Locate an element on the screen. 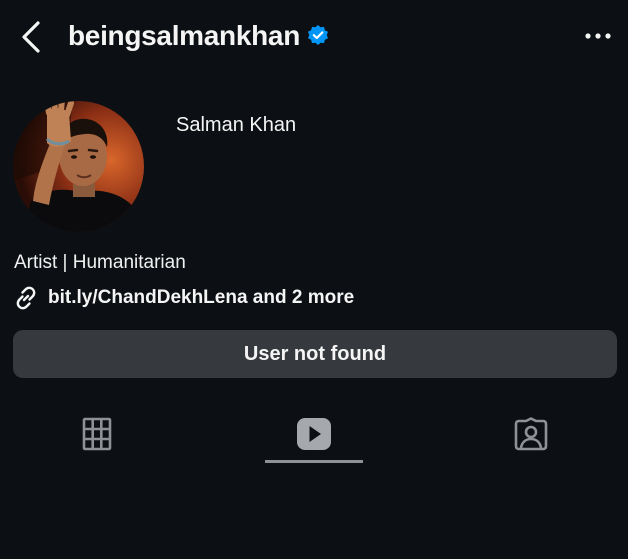 The width and height of the screenshot is (628, 559). username-title: beingsalmankhan is located at coordinates (199, 36).